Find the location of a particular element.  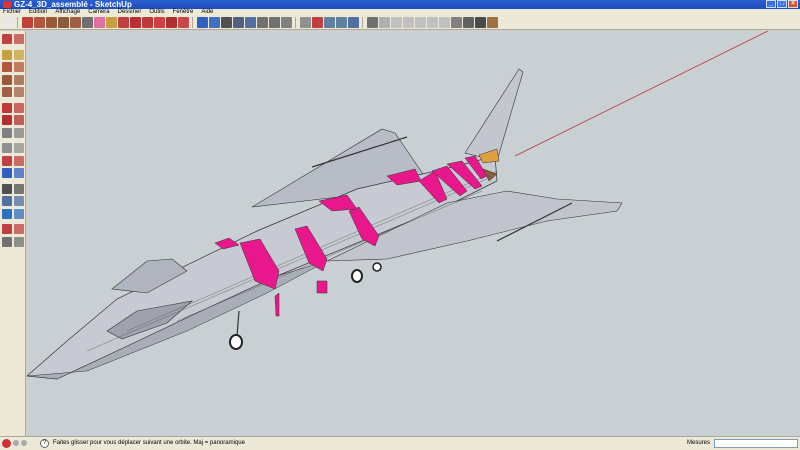

menu-camera: Caméra is located at coordinates (98, 12).